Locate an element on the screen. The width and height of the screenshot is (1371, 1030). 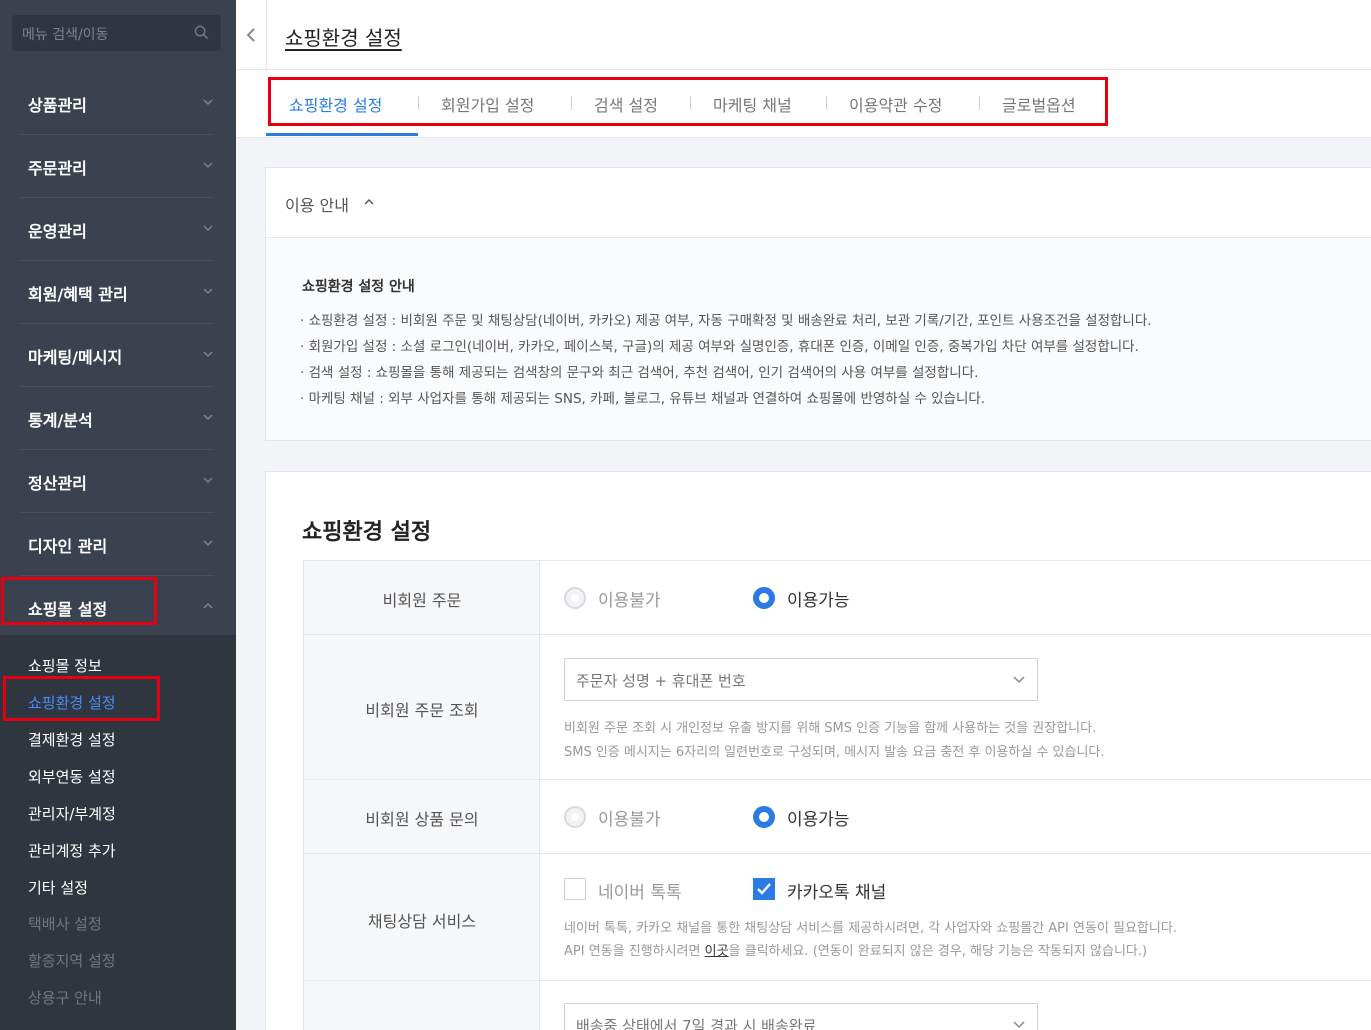
row-header: 비회원 상품 문의 is located at coordinates (422, 816).